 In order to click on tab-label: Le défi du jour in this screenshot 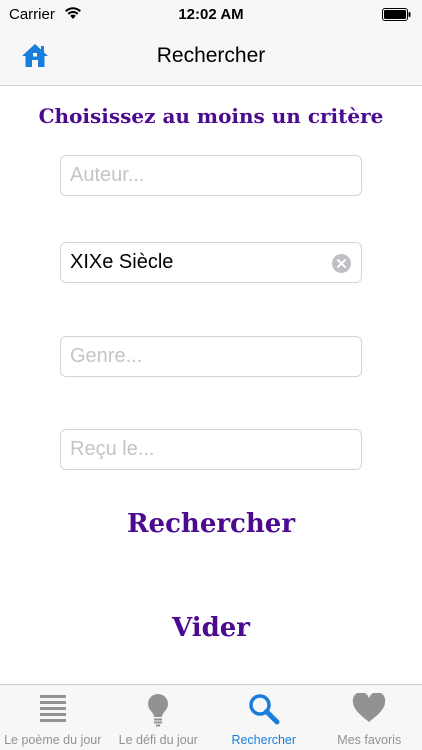, I will do `click(158, 740)`.